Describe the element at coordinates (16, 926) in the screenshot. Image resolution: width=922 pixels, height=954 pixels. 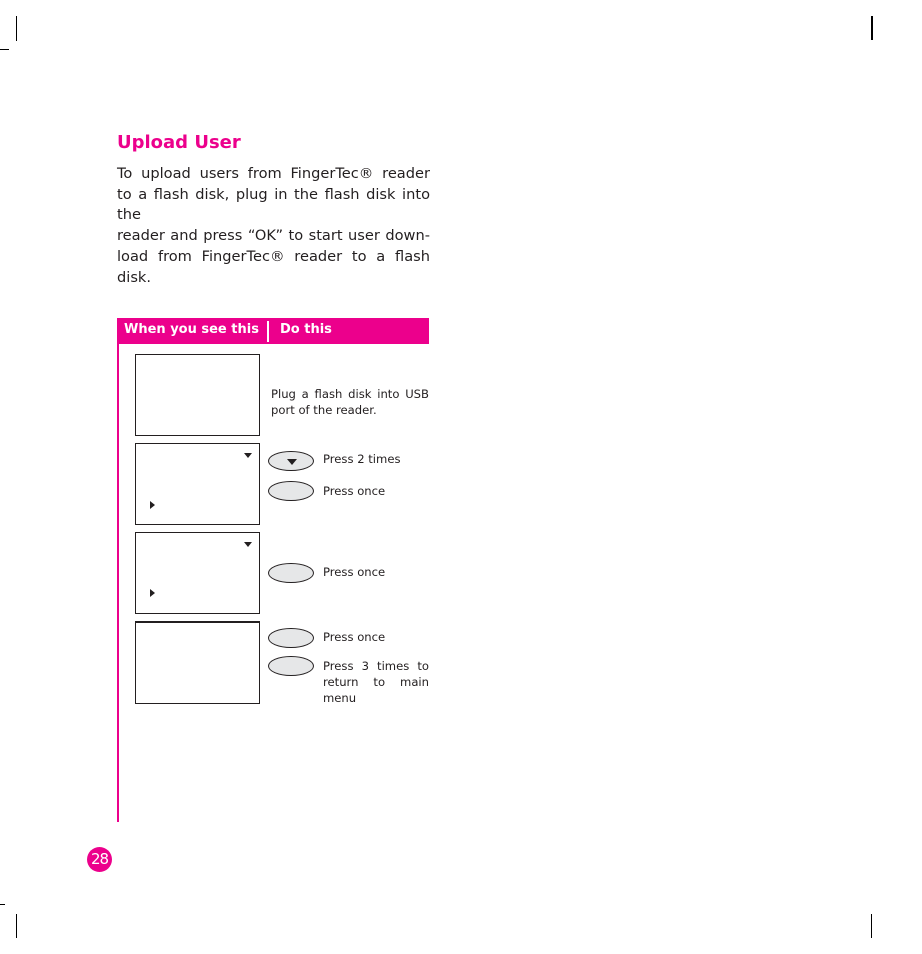
I see `crop-mark-bottom-left-vertical` at that location.